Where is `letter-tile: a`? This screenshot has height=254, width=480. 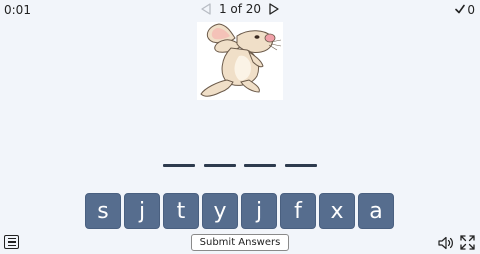
letter-tile: a is located at coordinates (376, 211).